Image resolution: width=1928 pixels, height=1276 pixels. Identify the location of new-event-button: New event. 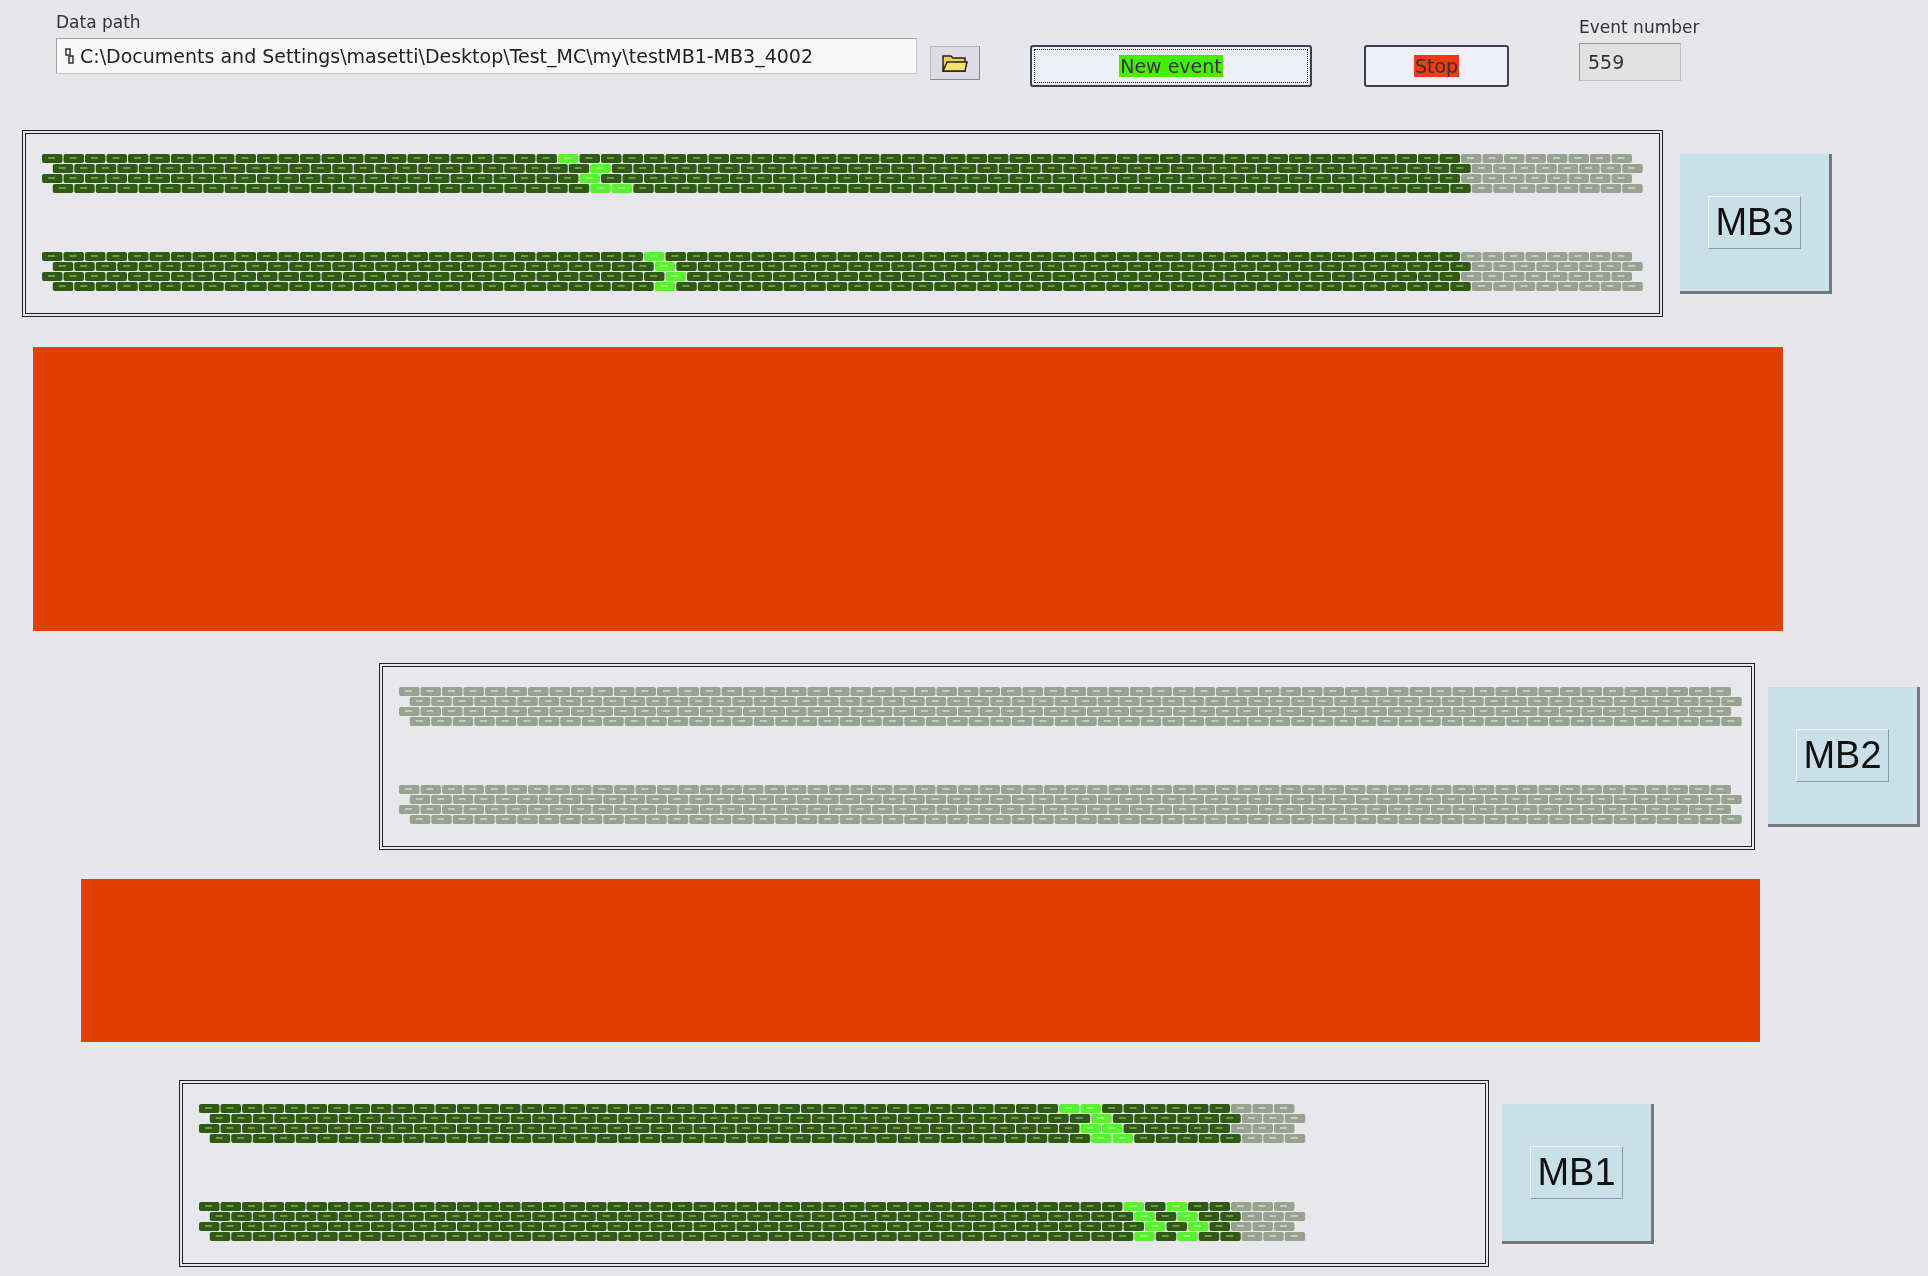
(1171, 66).